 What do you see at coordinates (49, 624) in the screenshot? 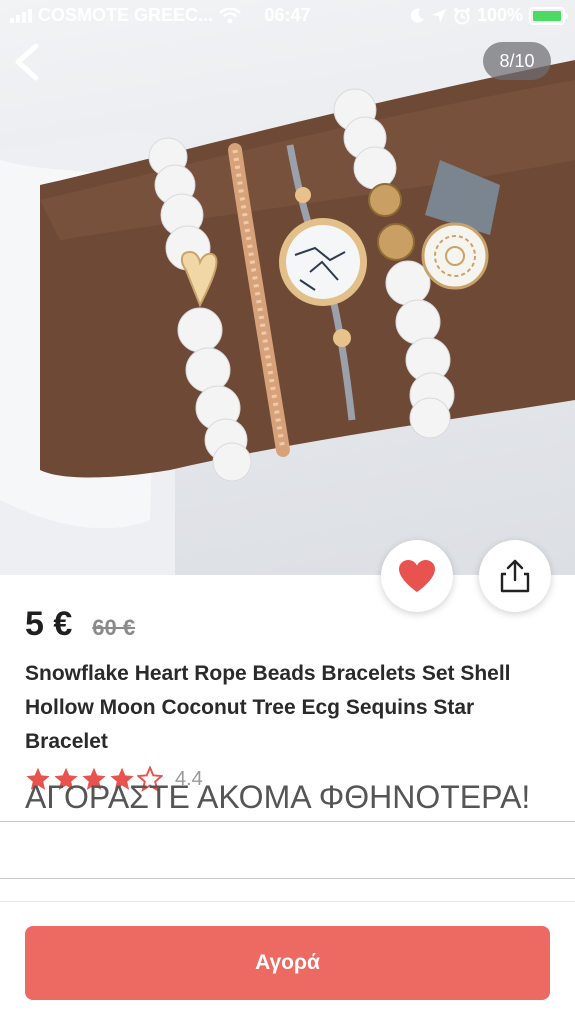
I see `current-price: 5 €` at bounding box center [49, 624].